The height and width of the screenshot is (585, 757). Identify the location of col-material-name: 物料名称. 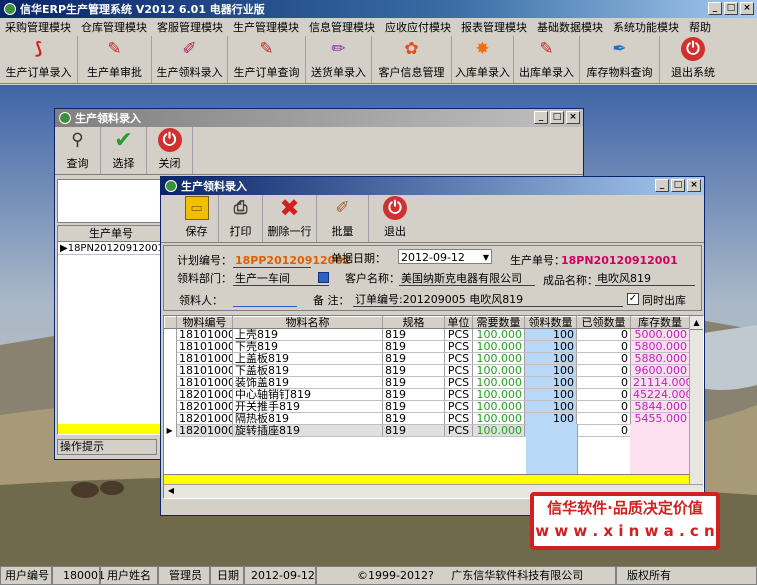
(307, 322).